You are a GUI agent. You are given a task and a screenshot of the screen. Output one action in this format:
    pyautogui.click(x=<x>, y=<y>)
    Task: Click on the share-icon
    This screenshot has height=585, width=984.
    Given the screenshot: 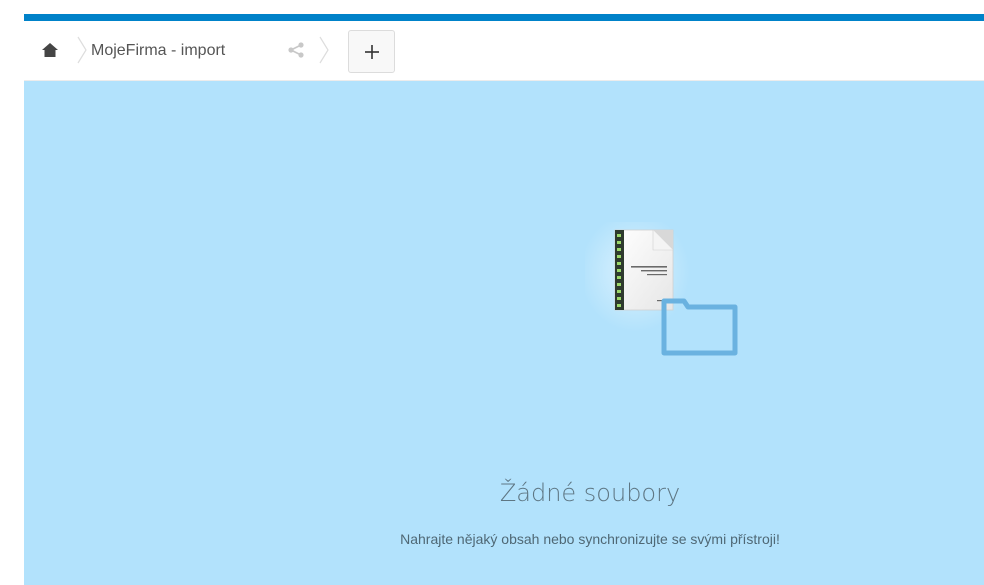 What is the action you would take?
    pyautogui.click(x=296, y=50)
    